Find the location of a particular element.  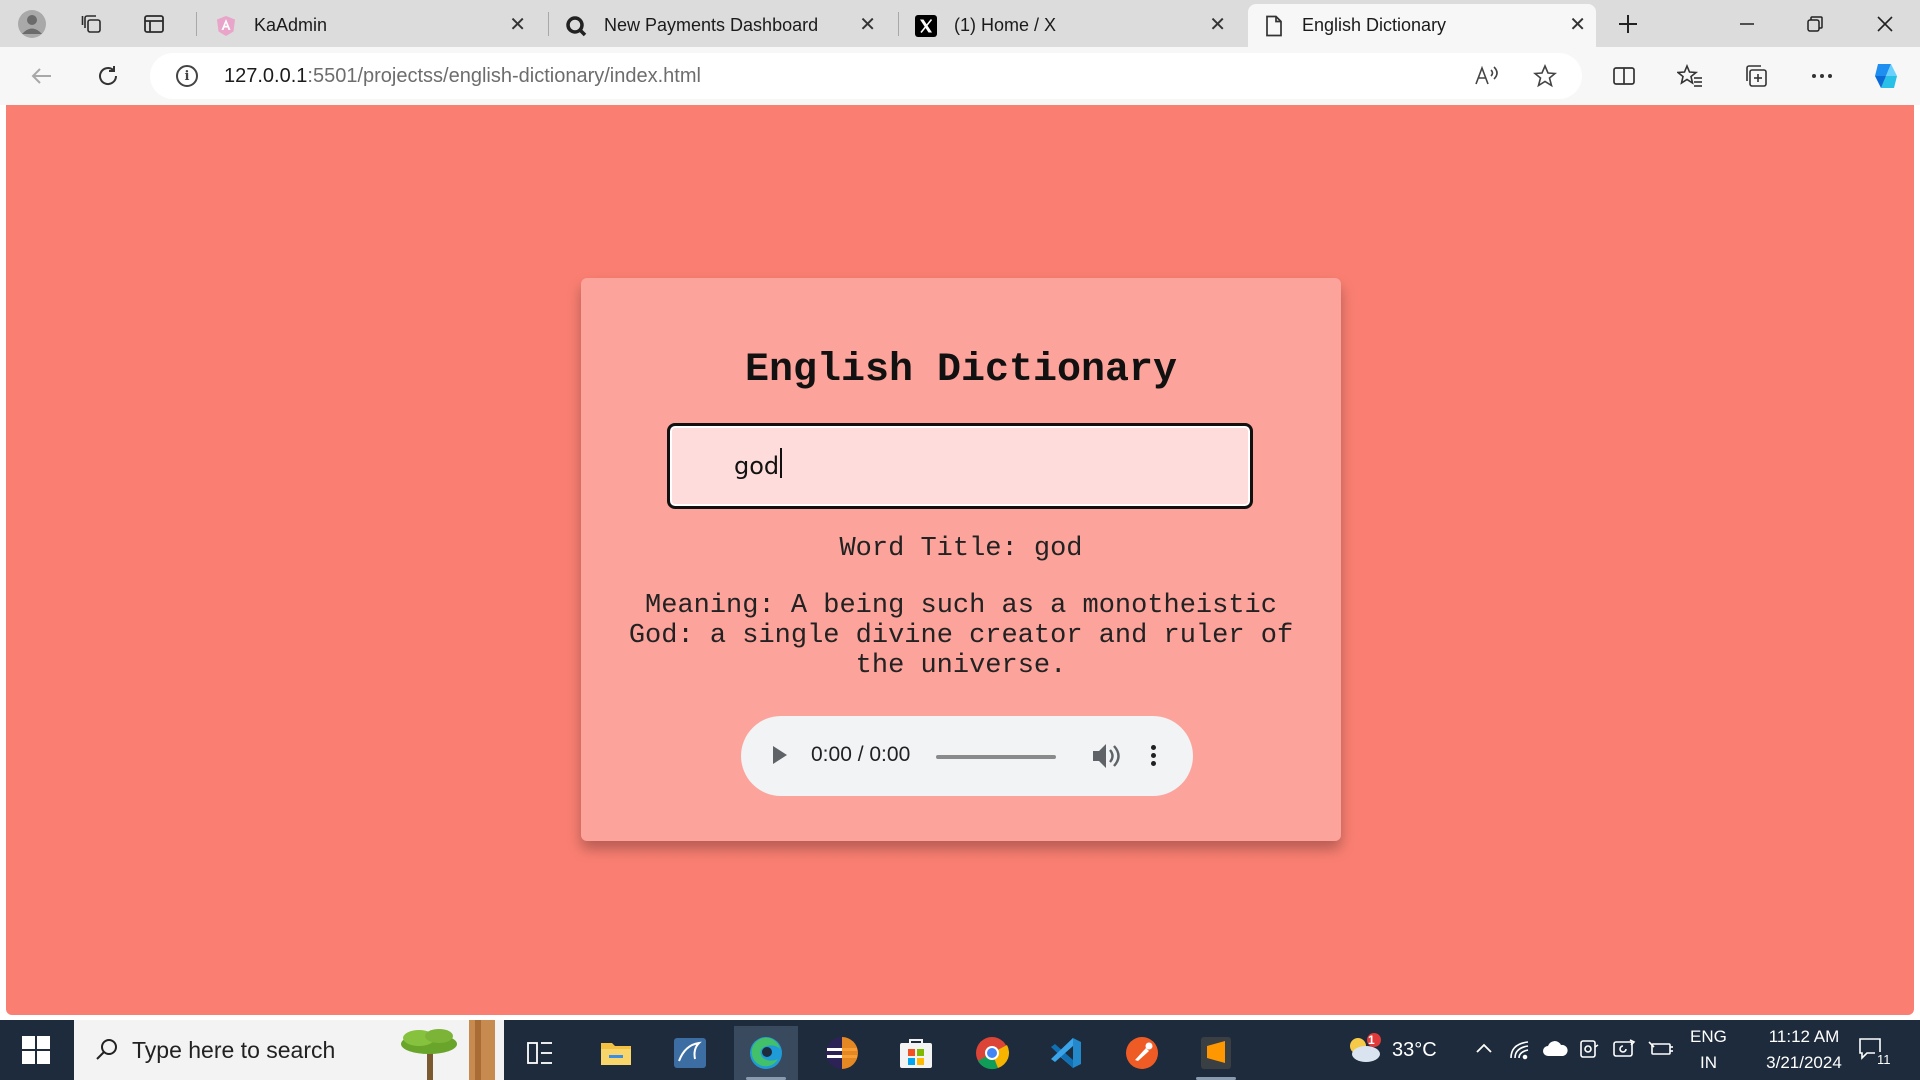

profile-icon is located at coordinates (32, 24).